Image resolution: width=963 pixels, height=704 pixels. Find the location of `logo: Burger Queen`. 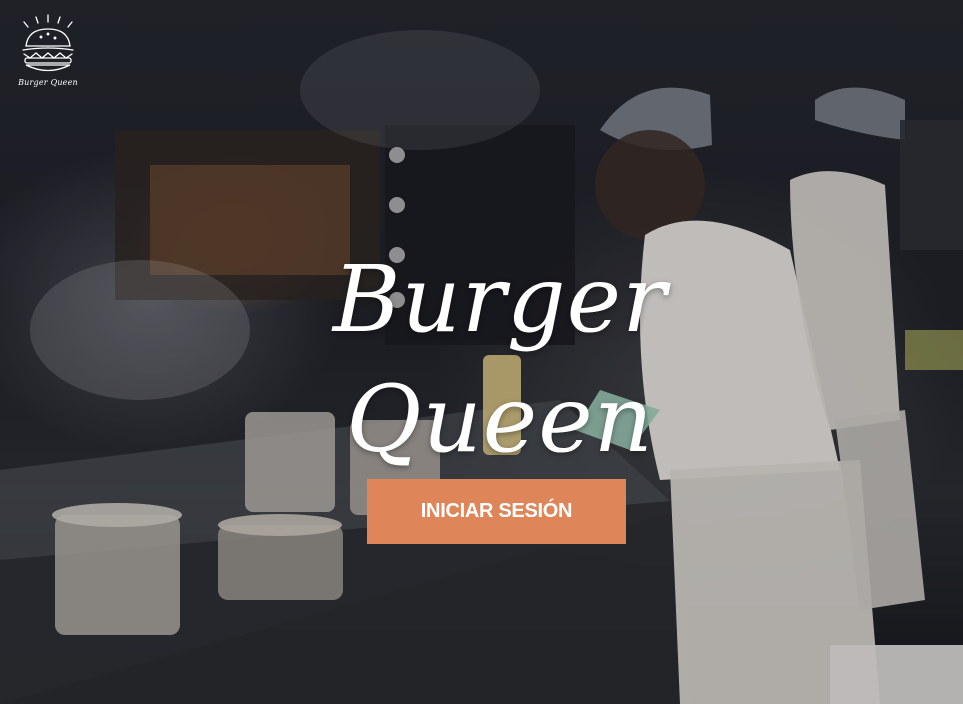

logo: Burger Queen is located at coordinates (49, 52).